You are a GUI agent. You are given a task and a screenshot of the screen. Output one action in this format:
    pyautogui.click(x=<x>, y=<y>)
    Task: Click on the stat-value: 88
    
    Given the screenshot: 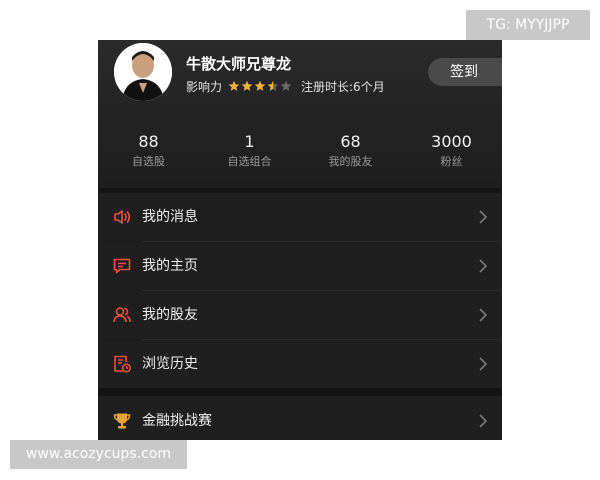 What is the action you would take?
    pyautogui.click(x=148, y=141)
    